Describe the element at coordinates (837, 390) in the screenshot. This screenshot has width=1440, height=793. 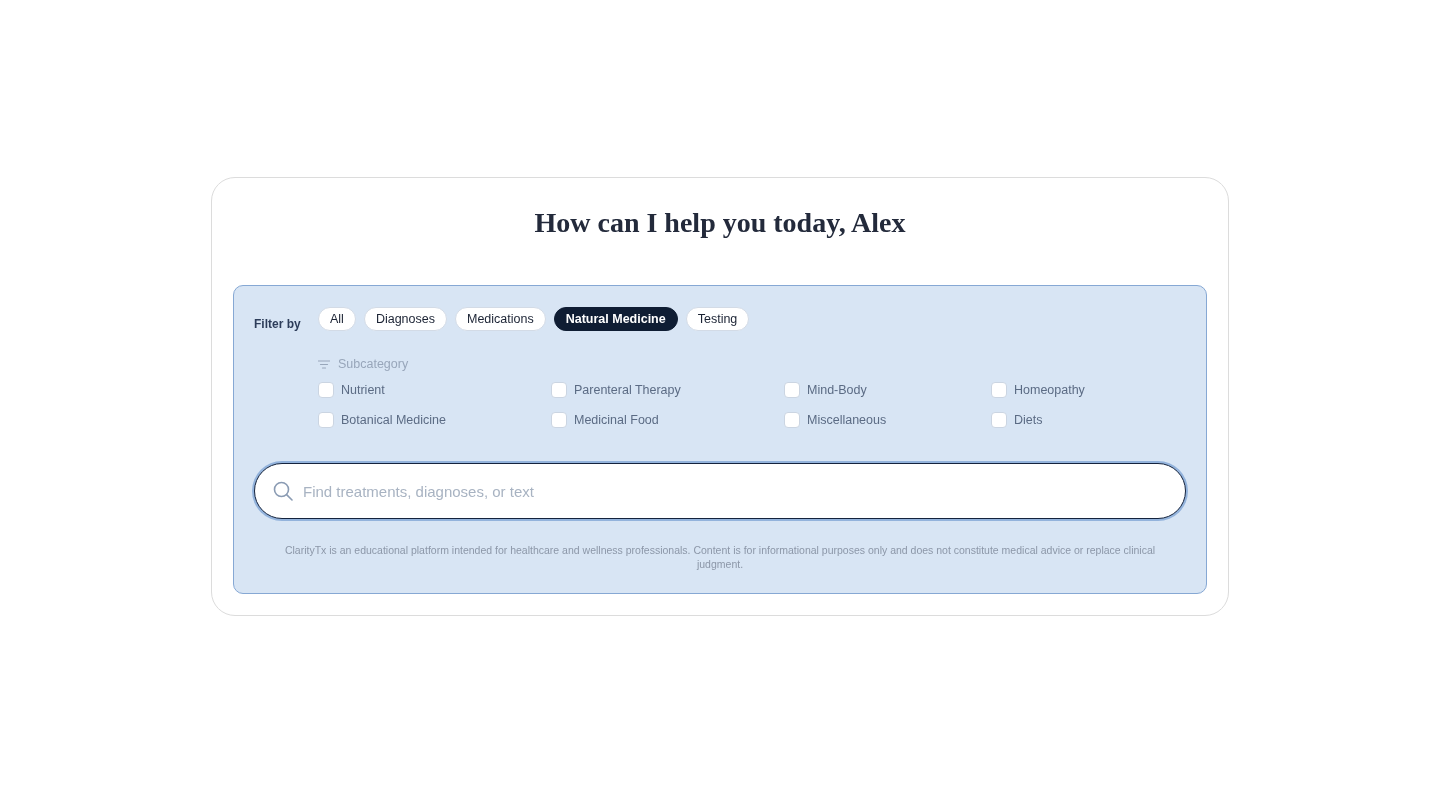
I see `checkbox-label: Mind-Body` at that location.